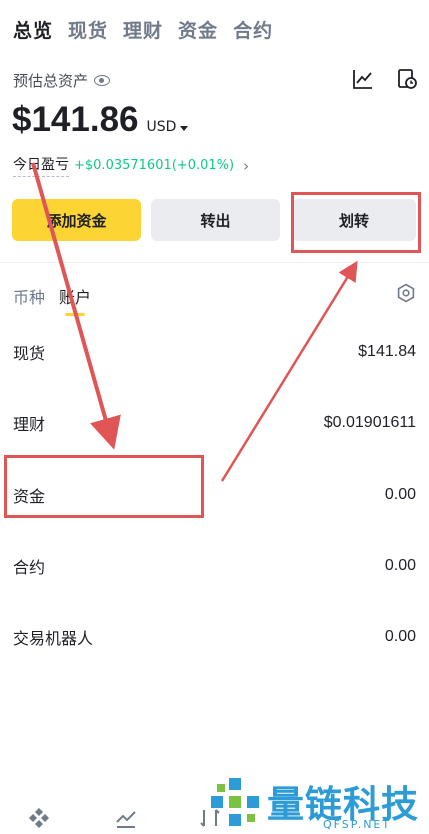  Describe the element at coordinates (363, 79) in the screenshot. I see `chart-icon` at that location.